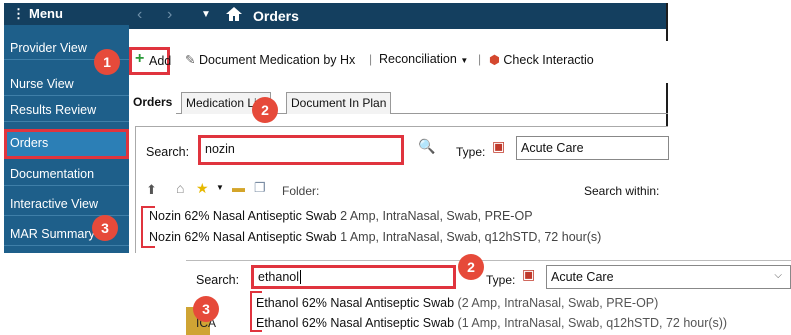  What do you see at coordinates (494, 60) in the screenshot?
I see `pill-icon: ⬢` at bounding box center [494, 60].